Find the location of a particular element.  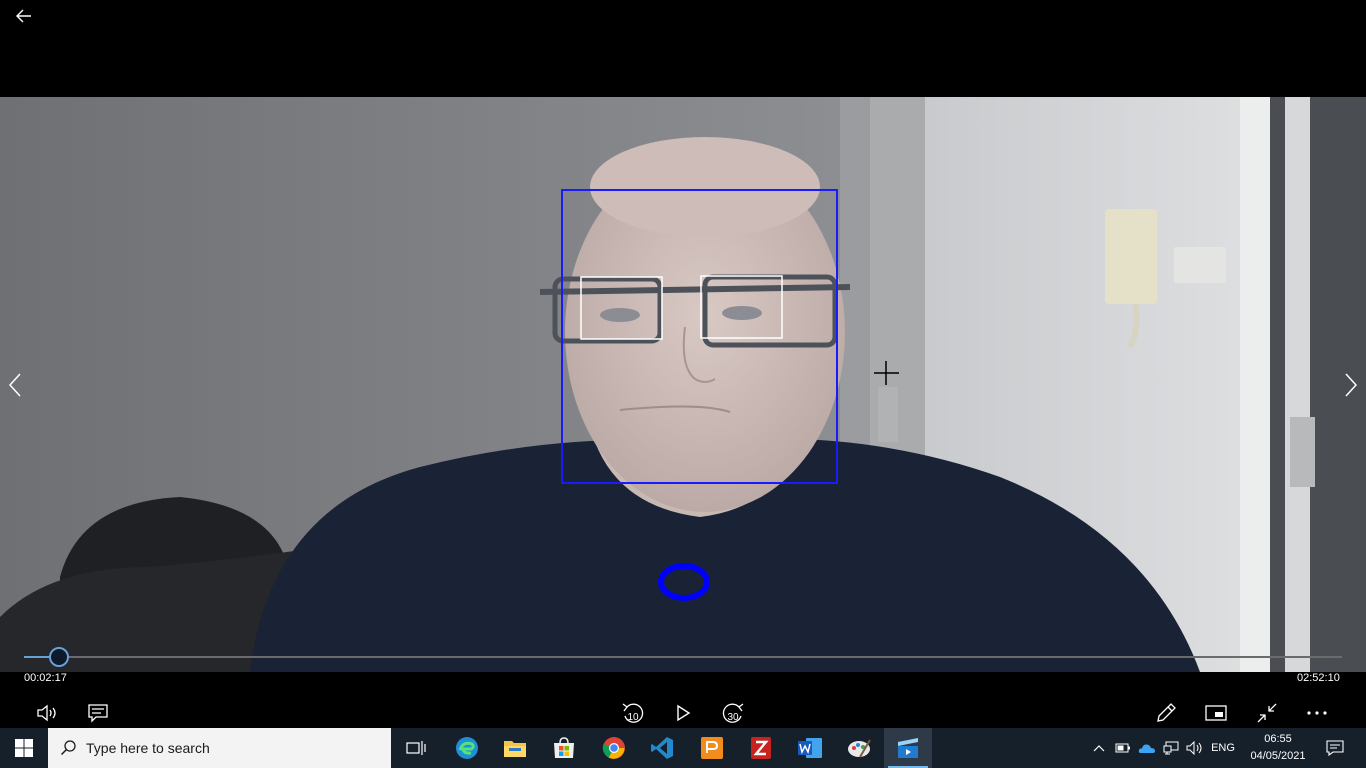

task-view-button is located at coordinates (416, 748).